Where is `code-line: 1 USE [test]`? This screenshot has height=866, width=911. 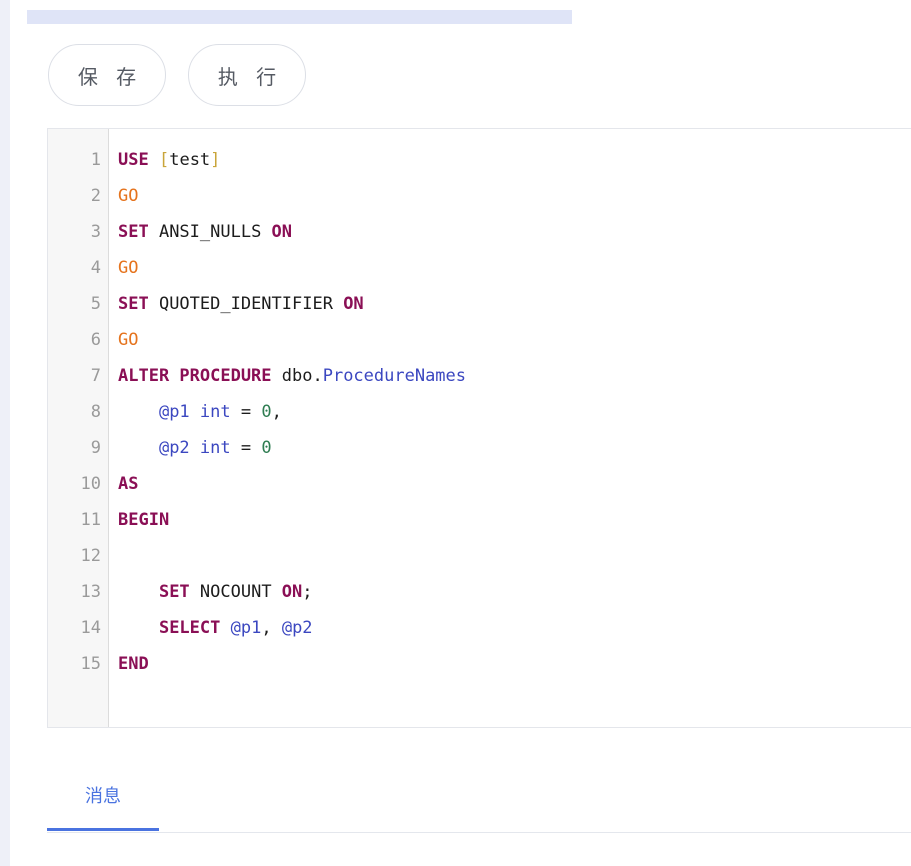
code-line: 1 USE [test] is located at coordinates (479, 160).